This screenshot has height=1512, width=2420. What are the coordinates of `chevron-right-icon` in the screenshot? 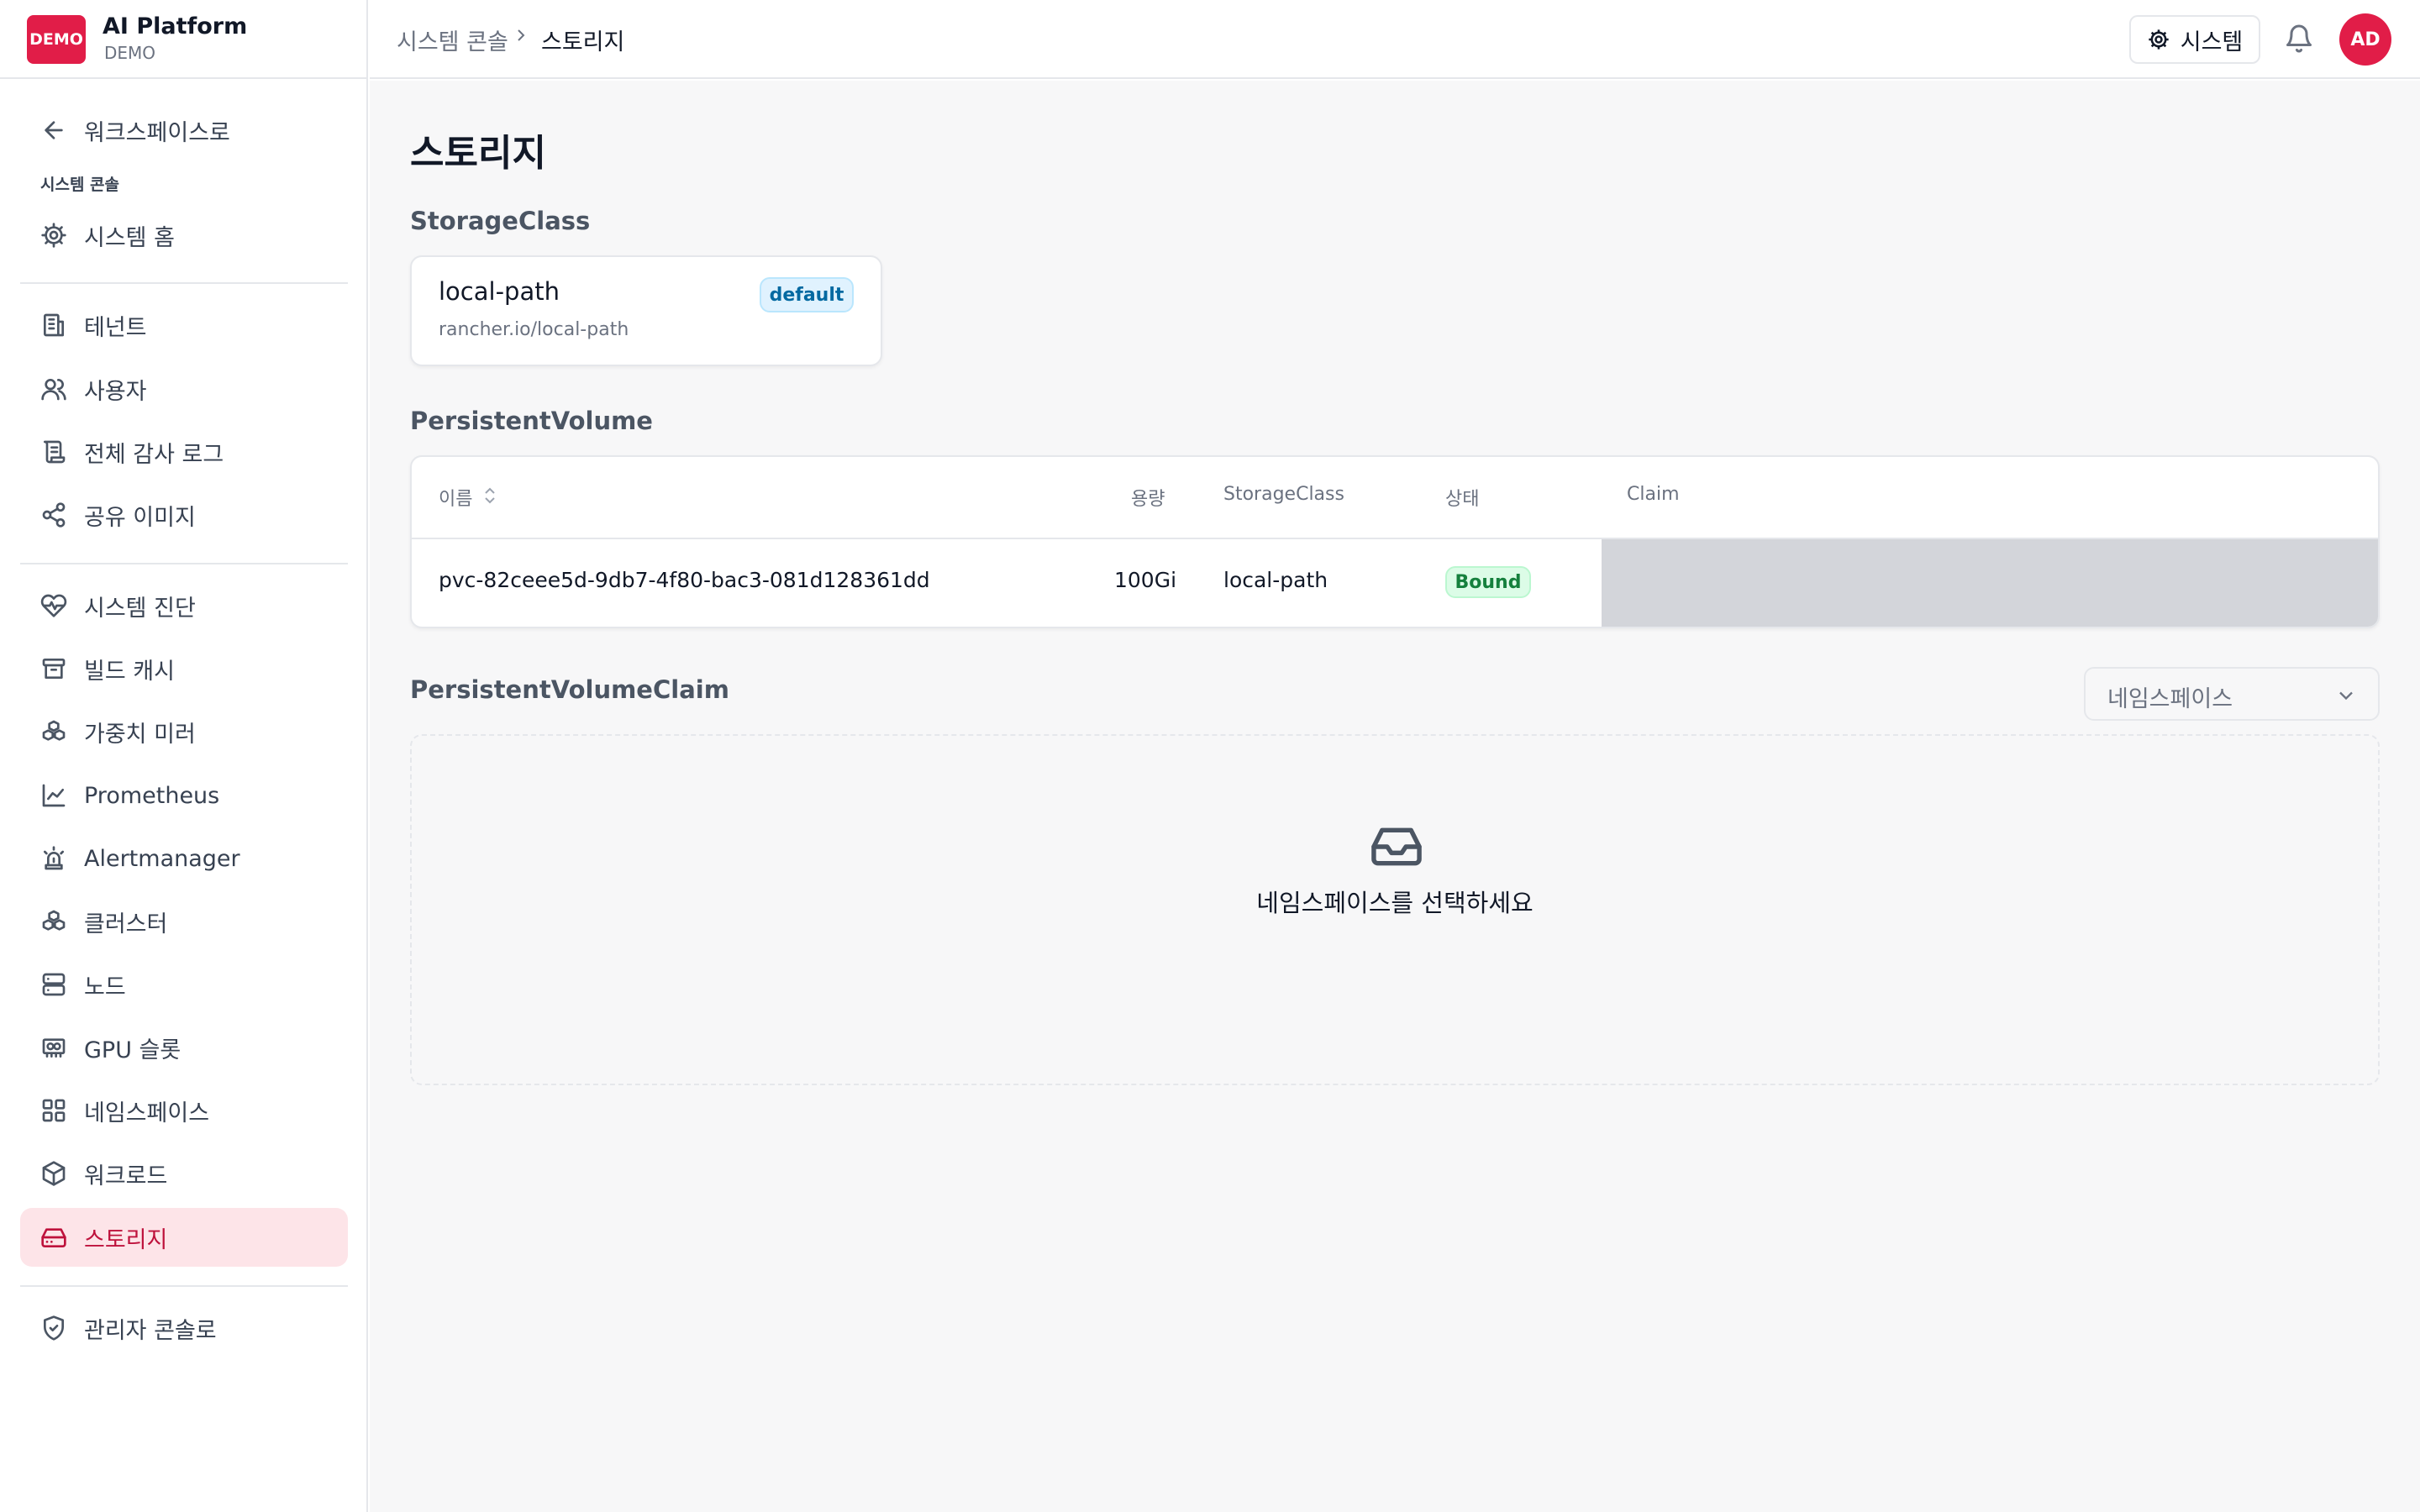 It's located at (521, 35).